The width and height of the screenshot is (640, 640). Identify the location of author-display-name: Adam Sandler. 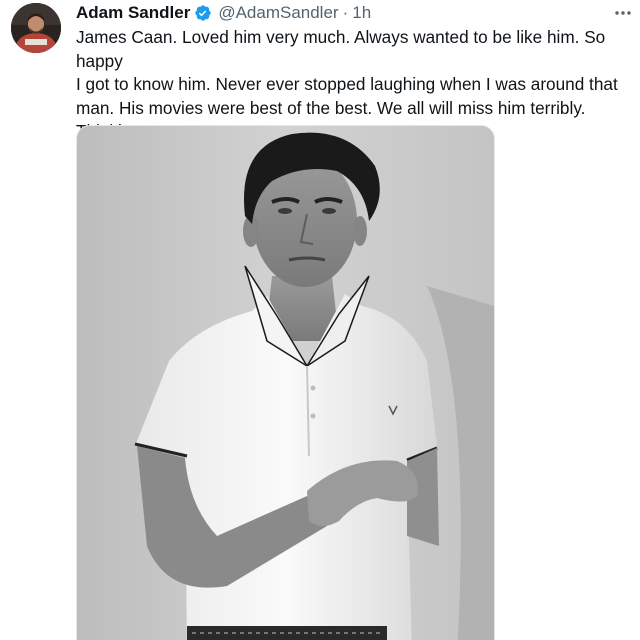
(133, 13).